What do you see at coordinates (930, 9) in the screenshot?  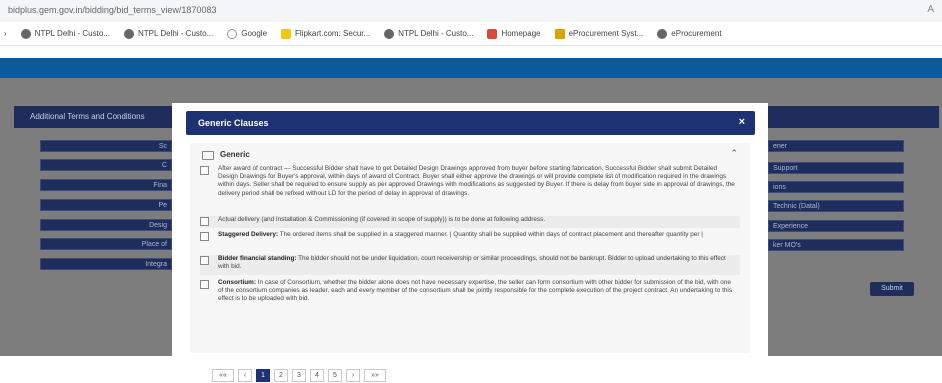 I see `reader-mode-icon: A` at bounding box center [930, 9].